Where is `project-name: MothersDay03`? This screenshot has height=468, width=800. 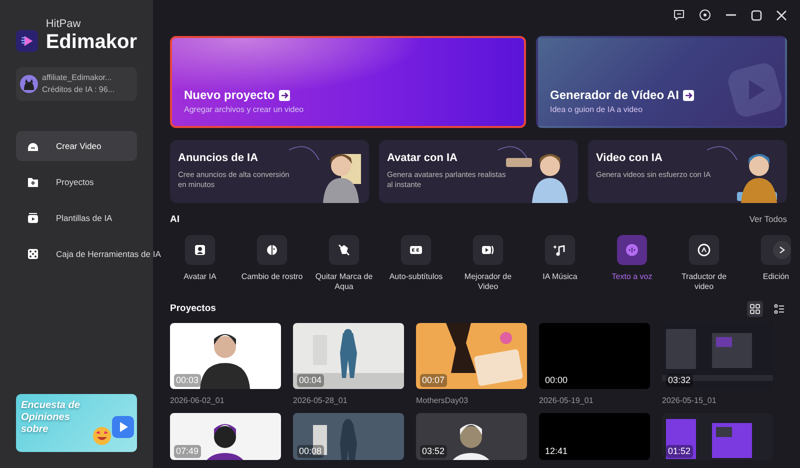
project-name: MothersDay03 is located at coordinates (471, 401).